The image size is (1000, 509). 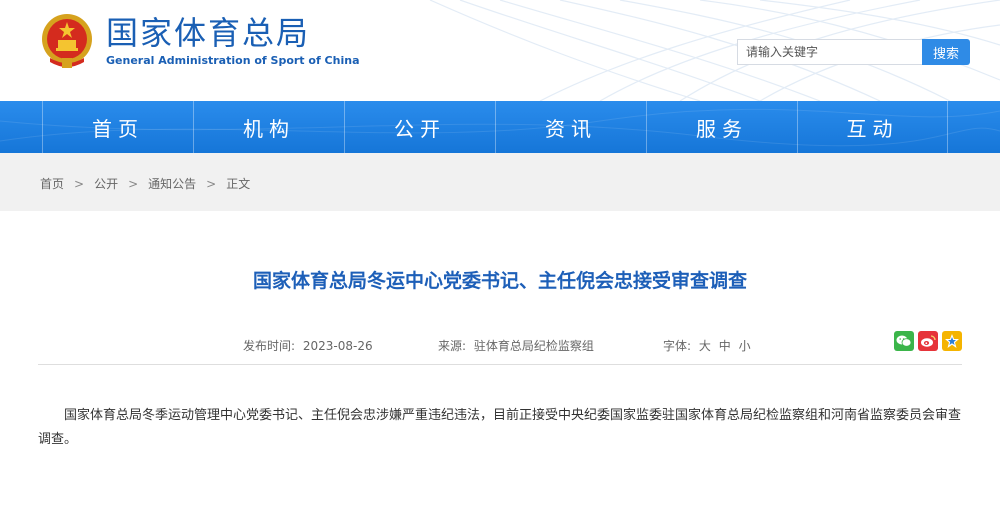 I want to click on nav-item-news: 资讯, so click(x=570, y=127).